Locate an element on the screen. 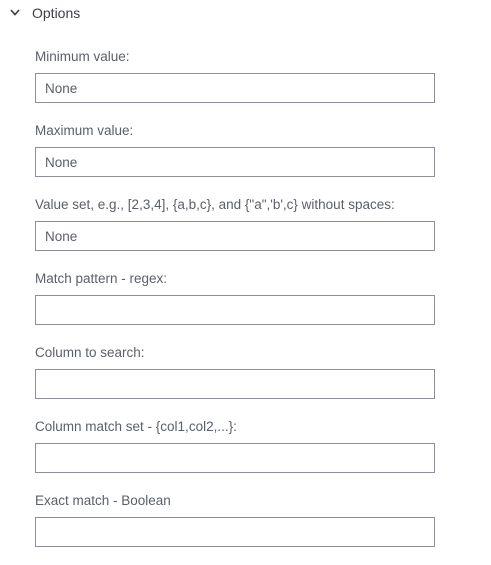  options-section-toggle: Options is located at coordinates (44, 13).